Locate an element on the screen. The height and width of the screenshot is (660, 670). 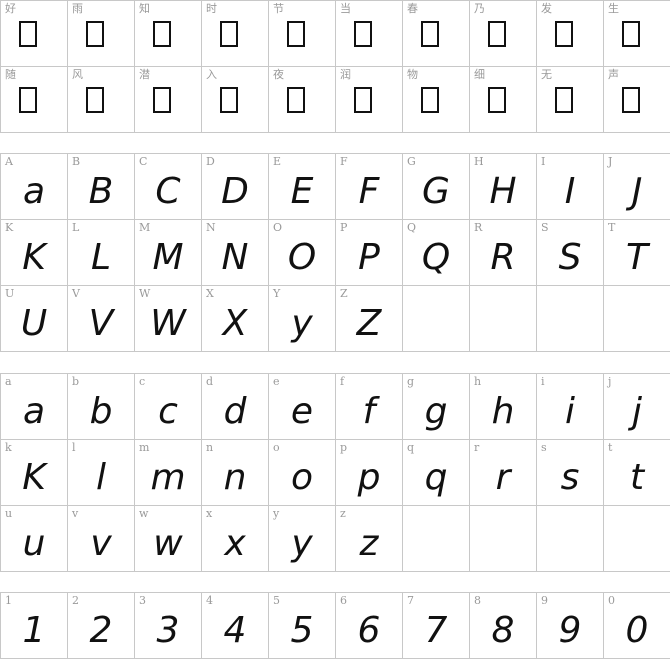
glyph-sample: E is located at coordinates (302, 191).